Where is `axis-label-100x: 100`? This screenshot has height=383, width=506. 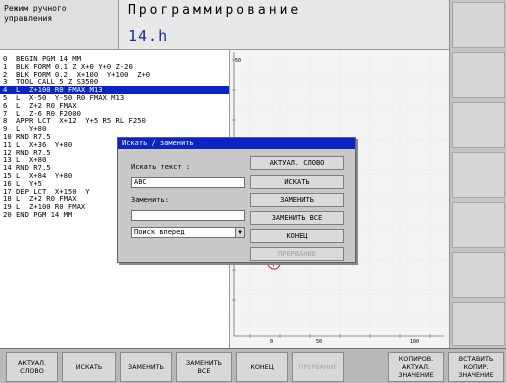 axis-label-100x: 100 is located at coordinates (414, 342).